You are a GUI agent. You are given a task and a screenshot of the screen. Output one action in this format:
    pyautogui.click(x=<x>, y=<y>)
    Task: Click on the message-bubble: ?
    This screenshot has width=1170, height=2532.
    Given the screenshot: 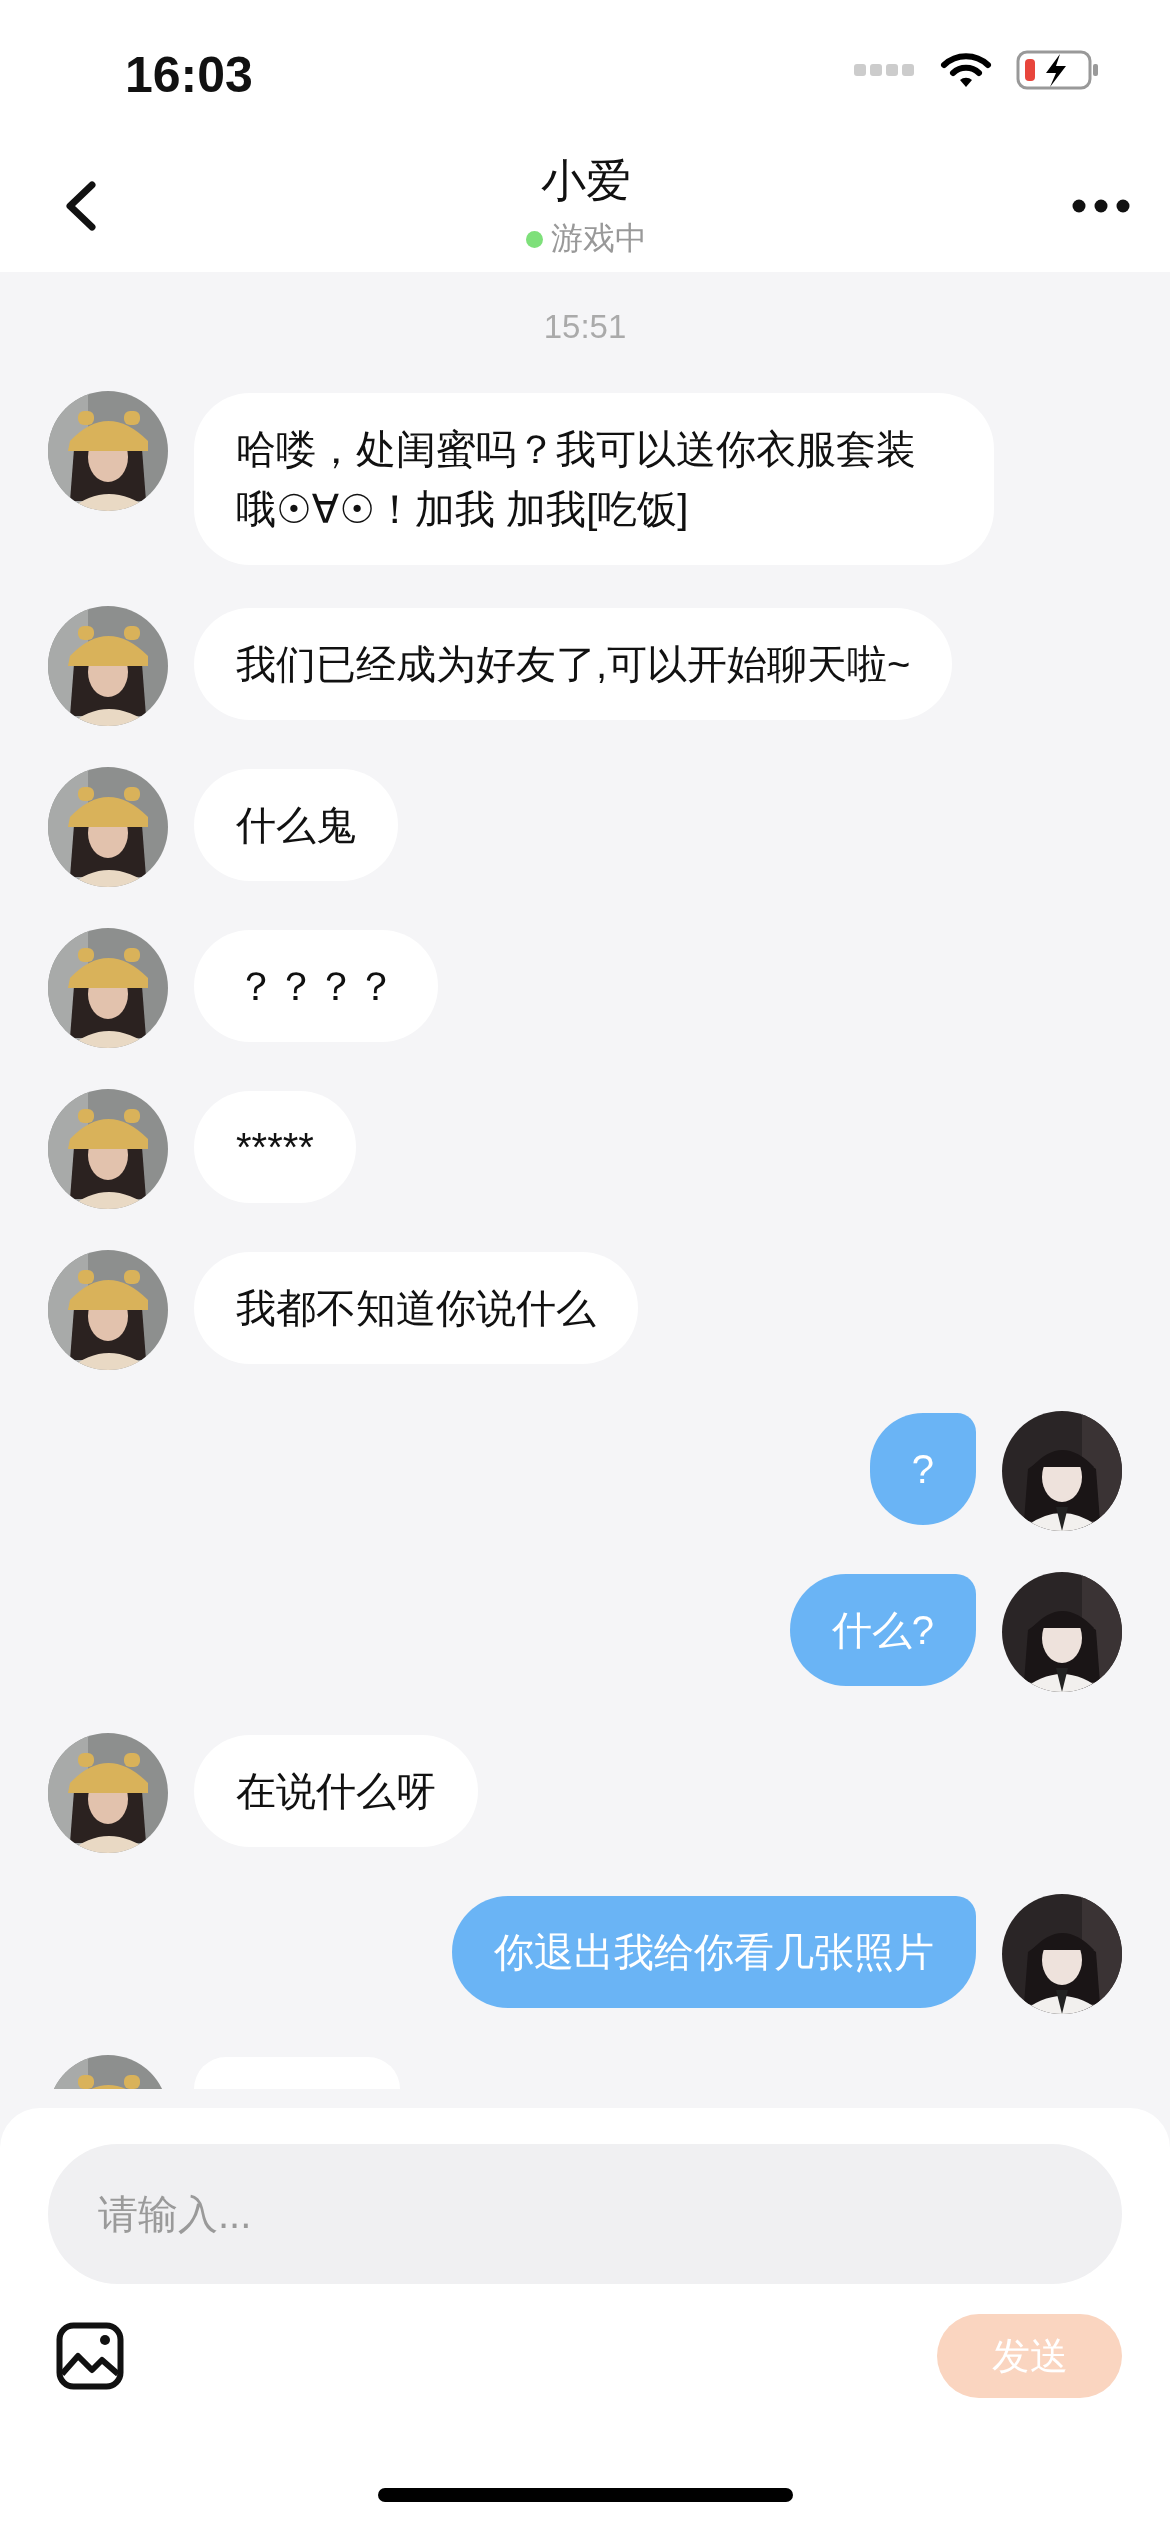 What is the action you would take?
    pyautogui.click(x=922, y=1469)
    